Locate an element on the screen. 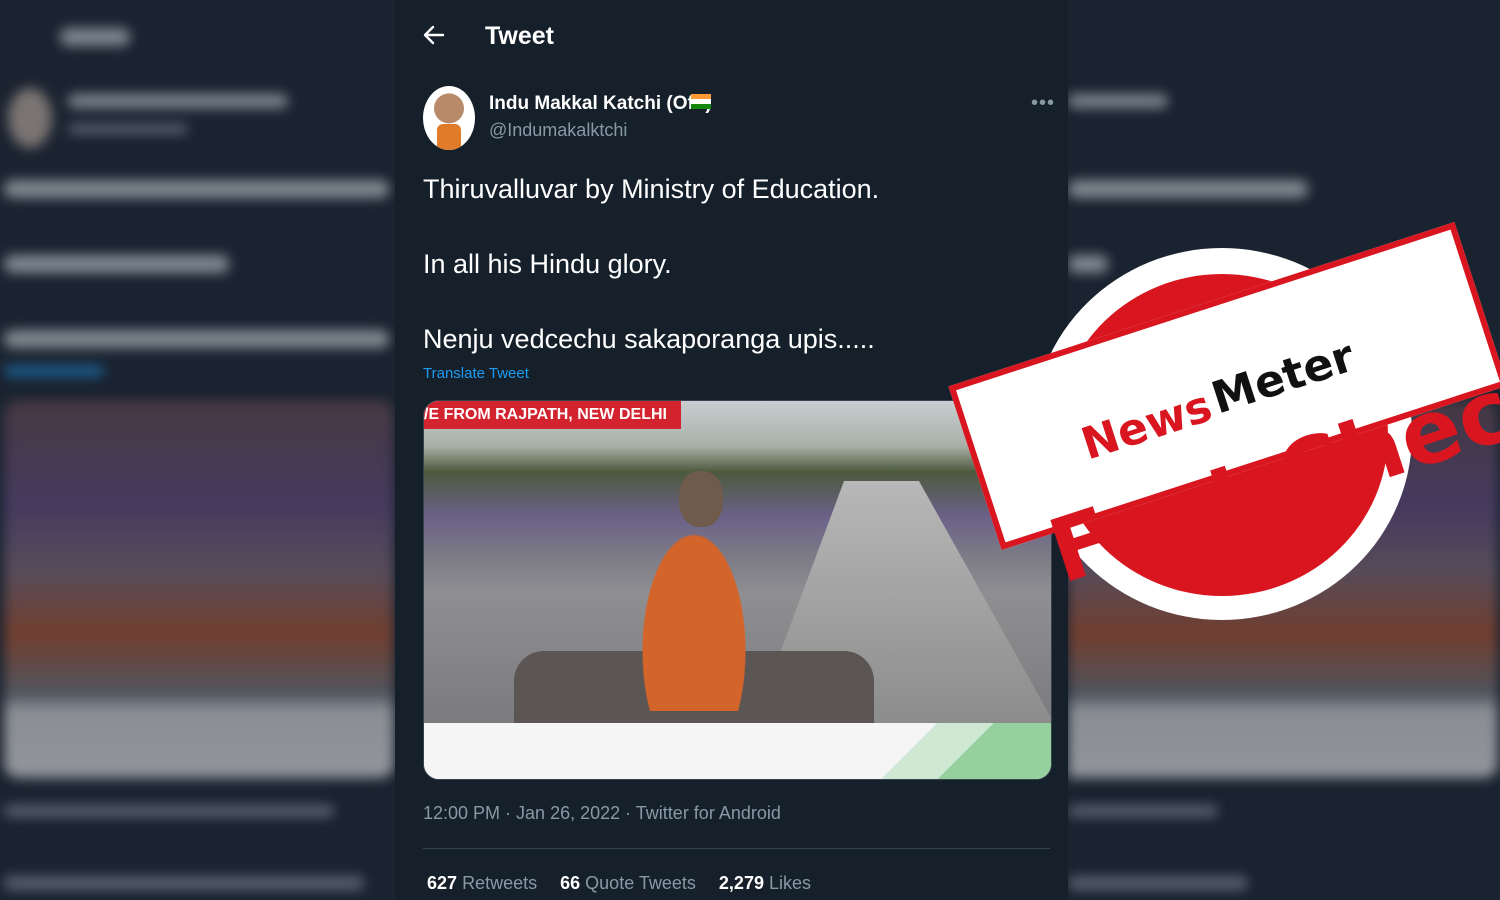 This screenshot has width=1500, height=900. back-arrow-icon is located at coordinates (434, 35).